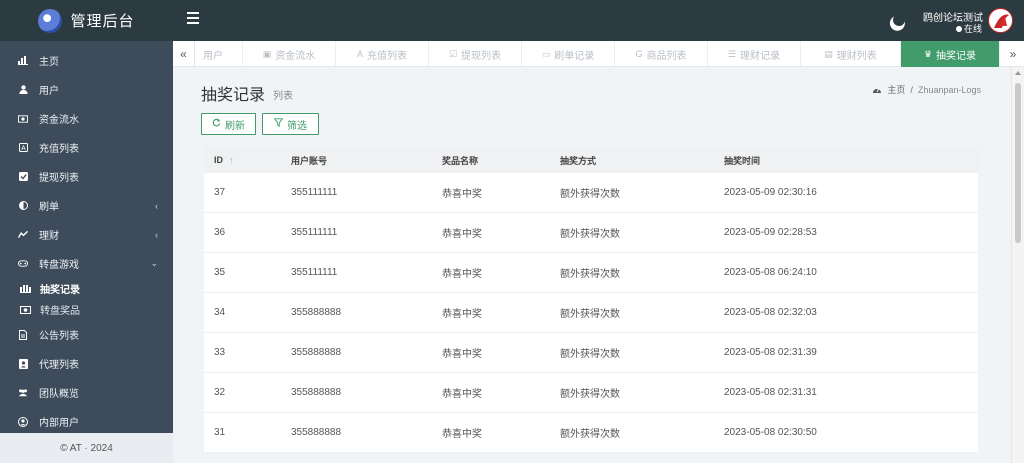 The image size is (1024, 463). What do you see at coordinates (877, 90) in the screenshot?
I see `dashboard-icon` at bounding box center [877, 90].